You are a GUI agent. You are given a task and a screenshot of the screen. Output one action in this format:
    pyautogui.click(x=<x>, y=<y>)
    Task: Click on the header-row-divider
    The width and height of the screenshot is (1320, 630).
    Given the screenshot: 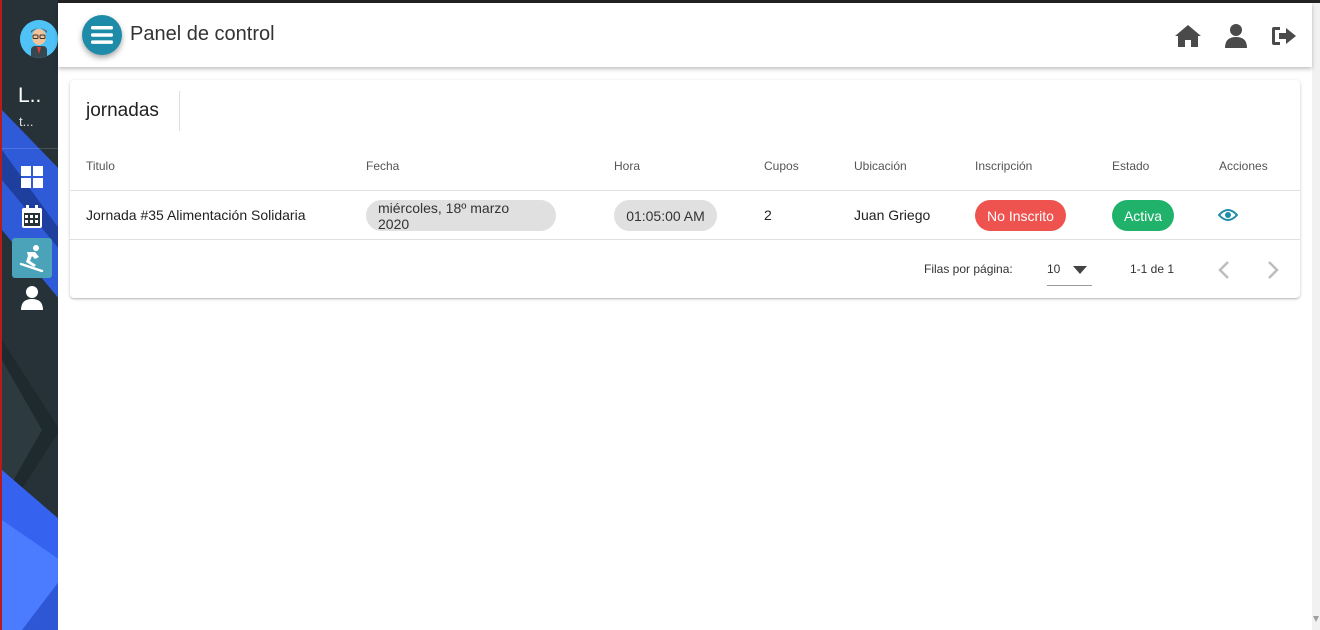 What is the action you would take?
    pyautogui.click(x=685, y=190)
    